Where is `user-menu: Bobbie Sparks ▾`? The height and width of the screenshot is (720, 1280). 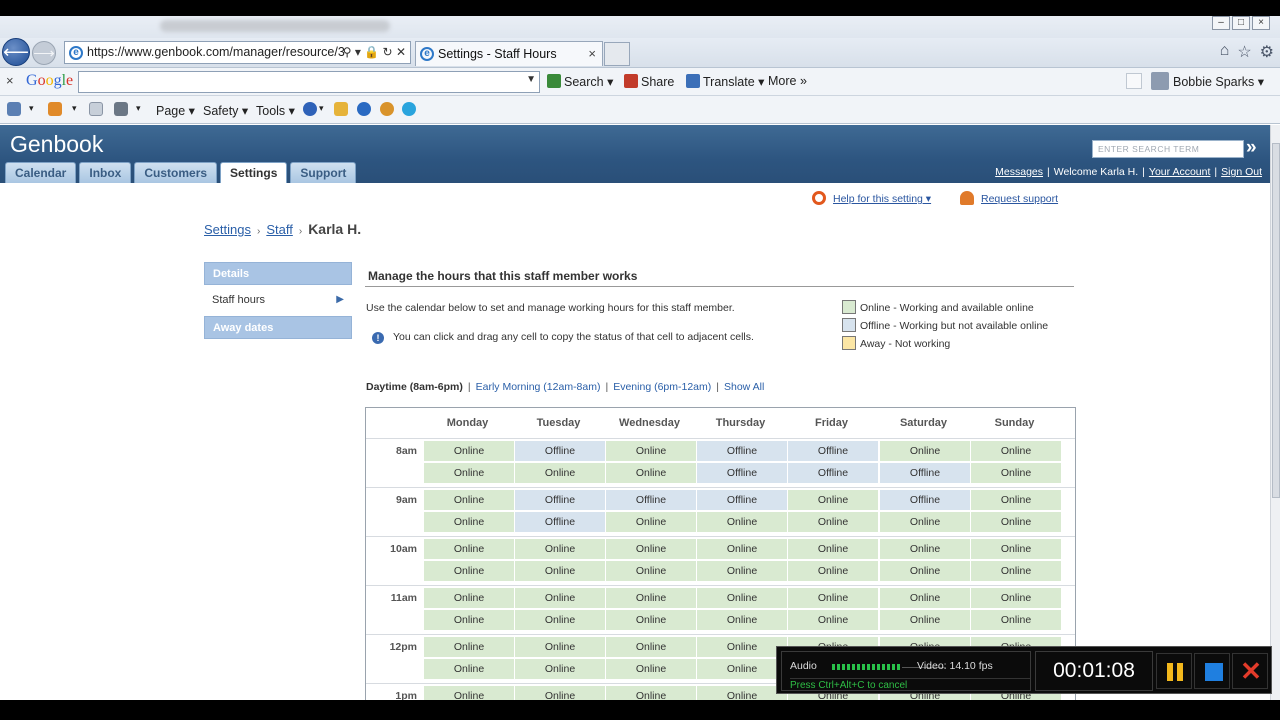
user-menu: Bobbie Sparks ▾ is located at coordinates (1218, 81).